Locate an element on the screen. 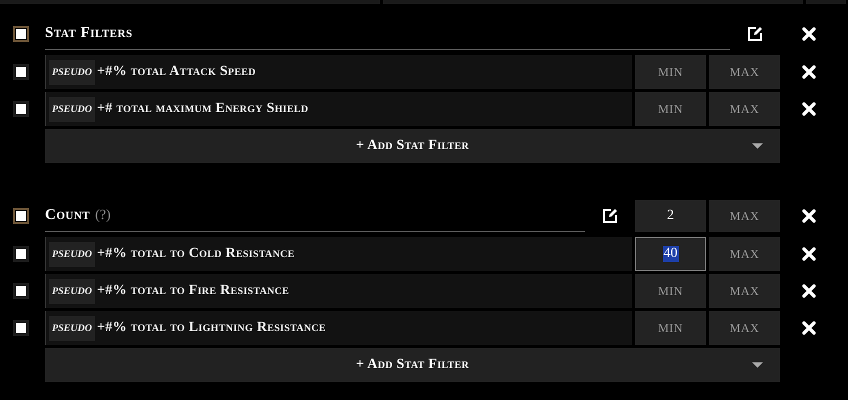  section-title: Stat Filters is located at coordinates (89, 33).